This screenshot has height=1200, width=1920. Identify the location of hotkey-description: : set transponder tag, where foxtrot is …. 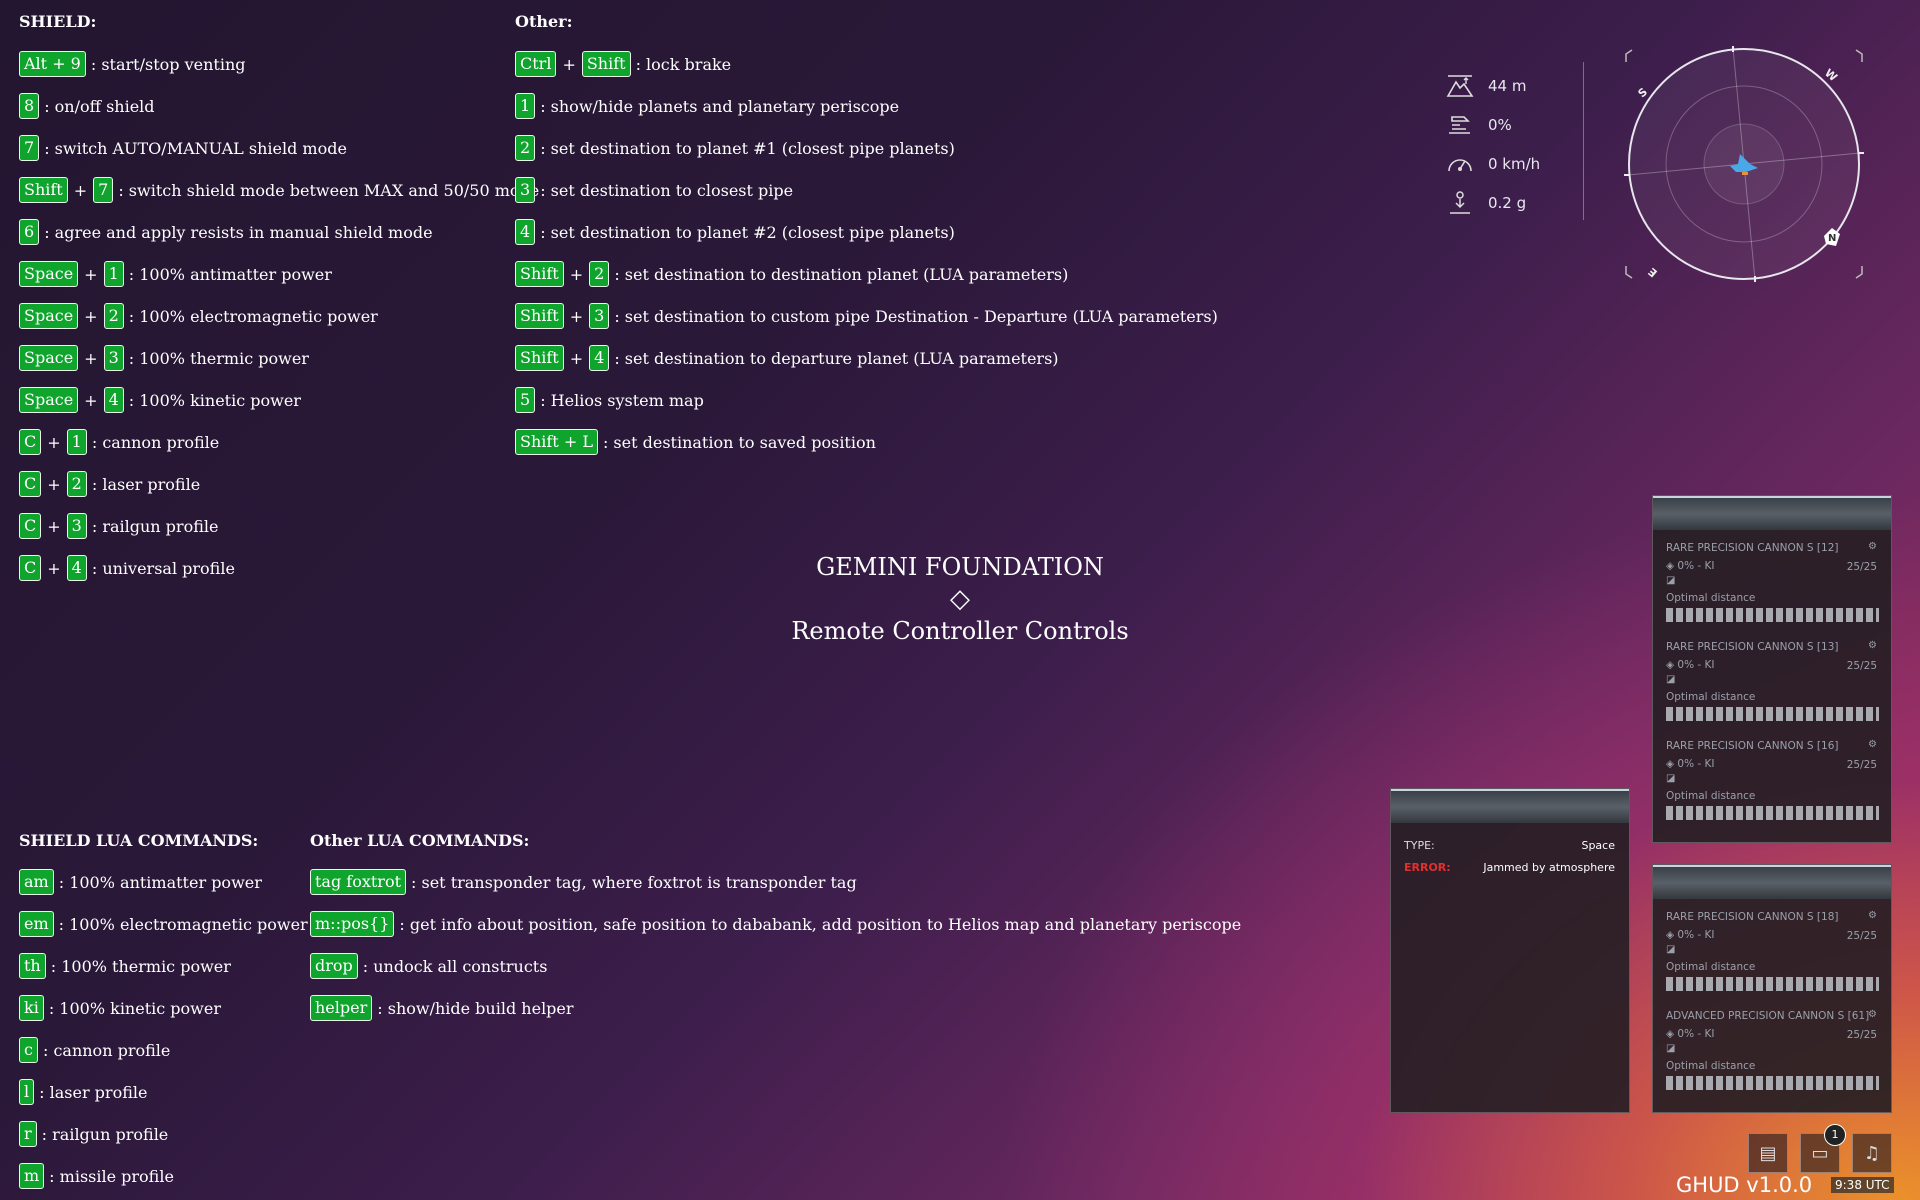
(634, 882).